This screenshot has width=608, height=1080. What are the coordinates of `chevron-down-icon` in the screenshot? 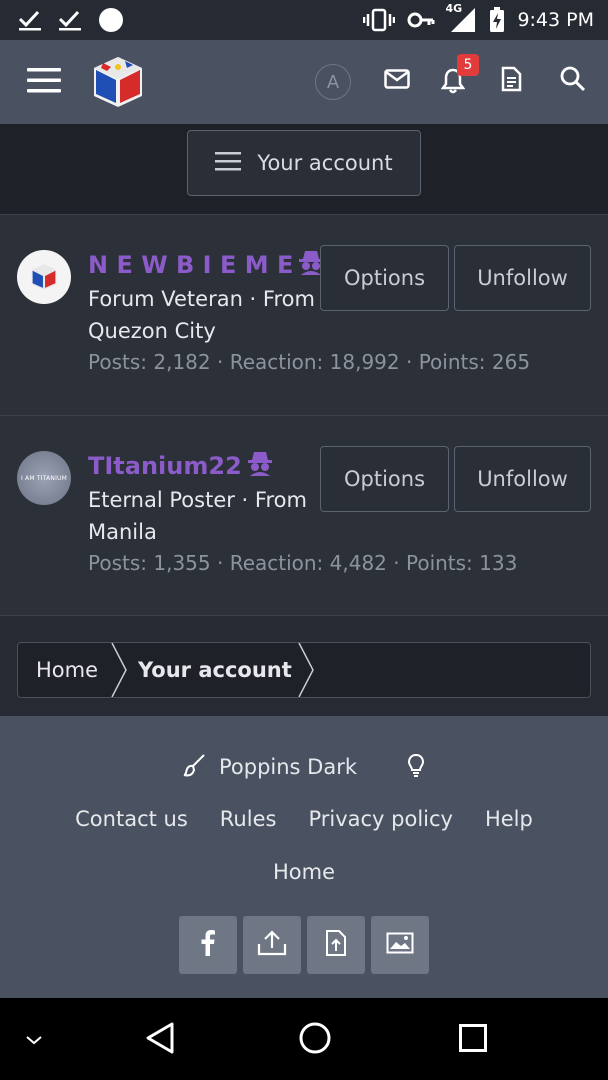 It's located at (34, 1040).